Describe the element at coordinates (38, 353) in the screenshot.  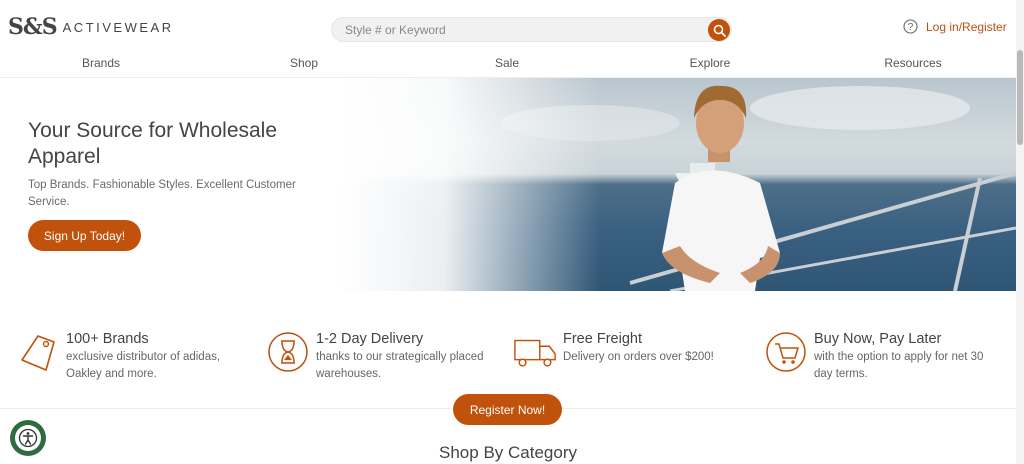
I see `tag-icon` at that location.